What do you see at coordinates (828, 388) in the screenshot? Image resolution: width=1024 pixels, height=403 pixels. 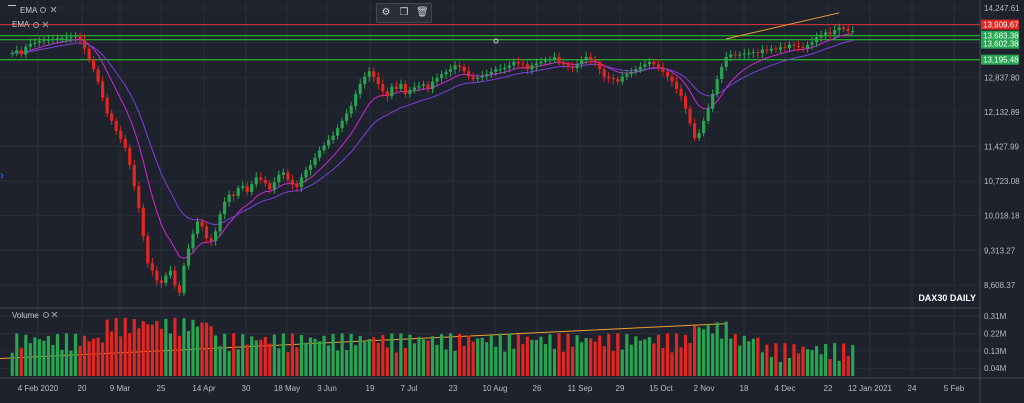 I see `time-tick-label: 22` at bounding box center [828, 388].